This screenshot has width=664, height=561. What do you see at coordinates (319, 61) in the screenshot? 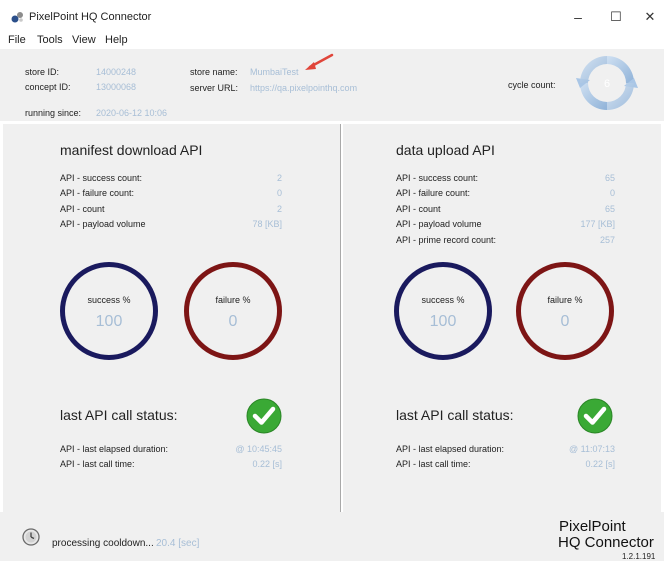
I see `red-arrow-icon` at bounding box center [319, 61].